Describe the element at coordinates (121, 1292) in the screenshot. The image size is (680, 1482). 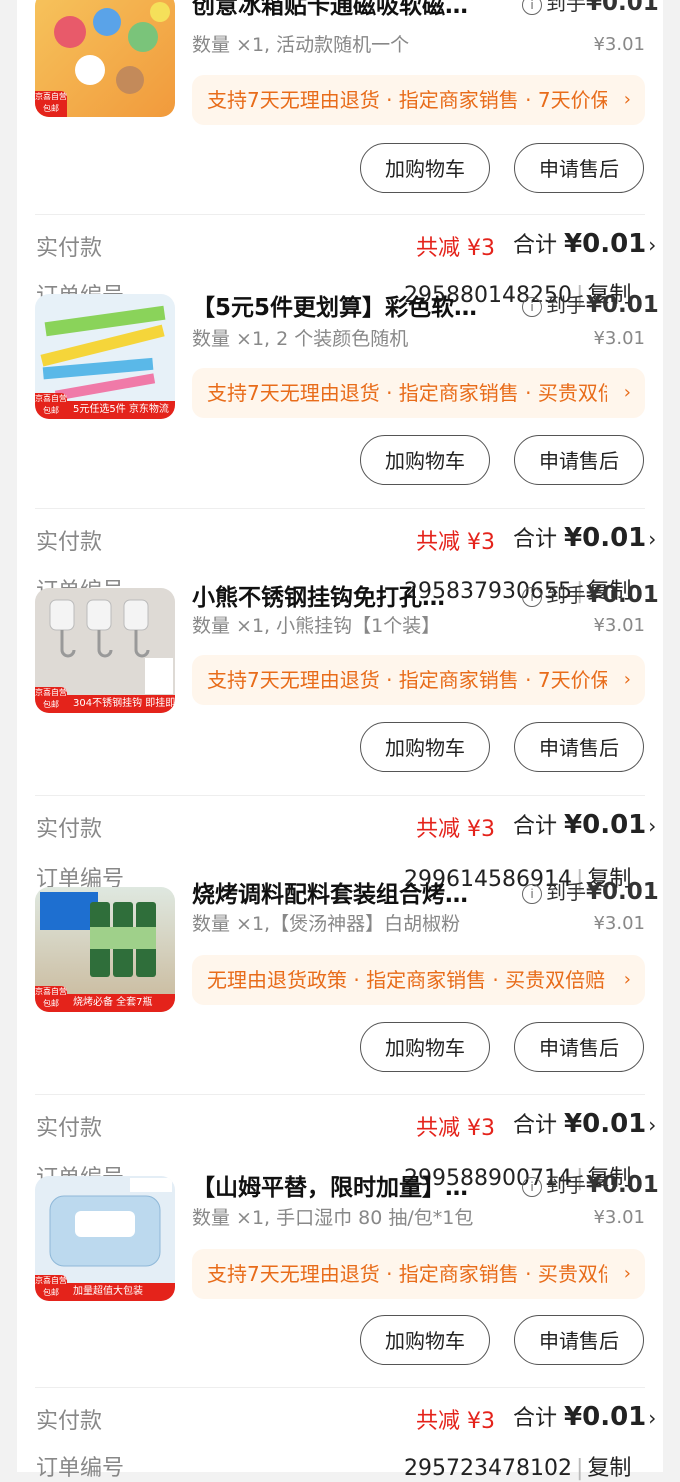
I see `promo-strip: 加量超值大包装` at that location.